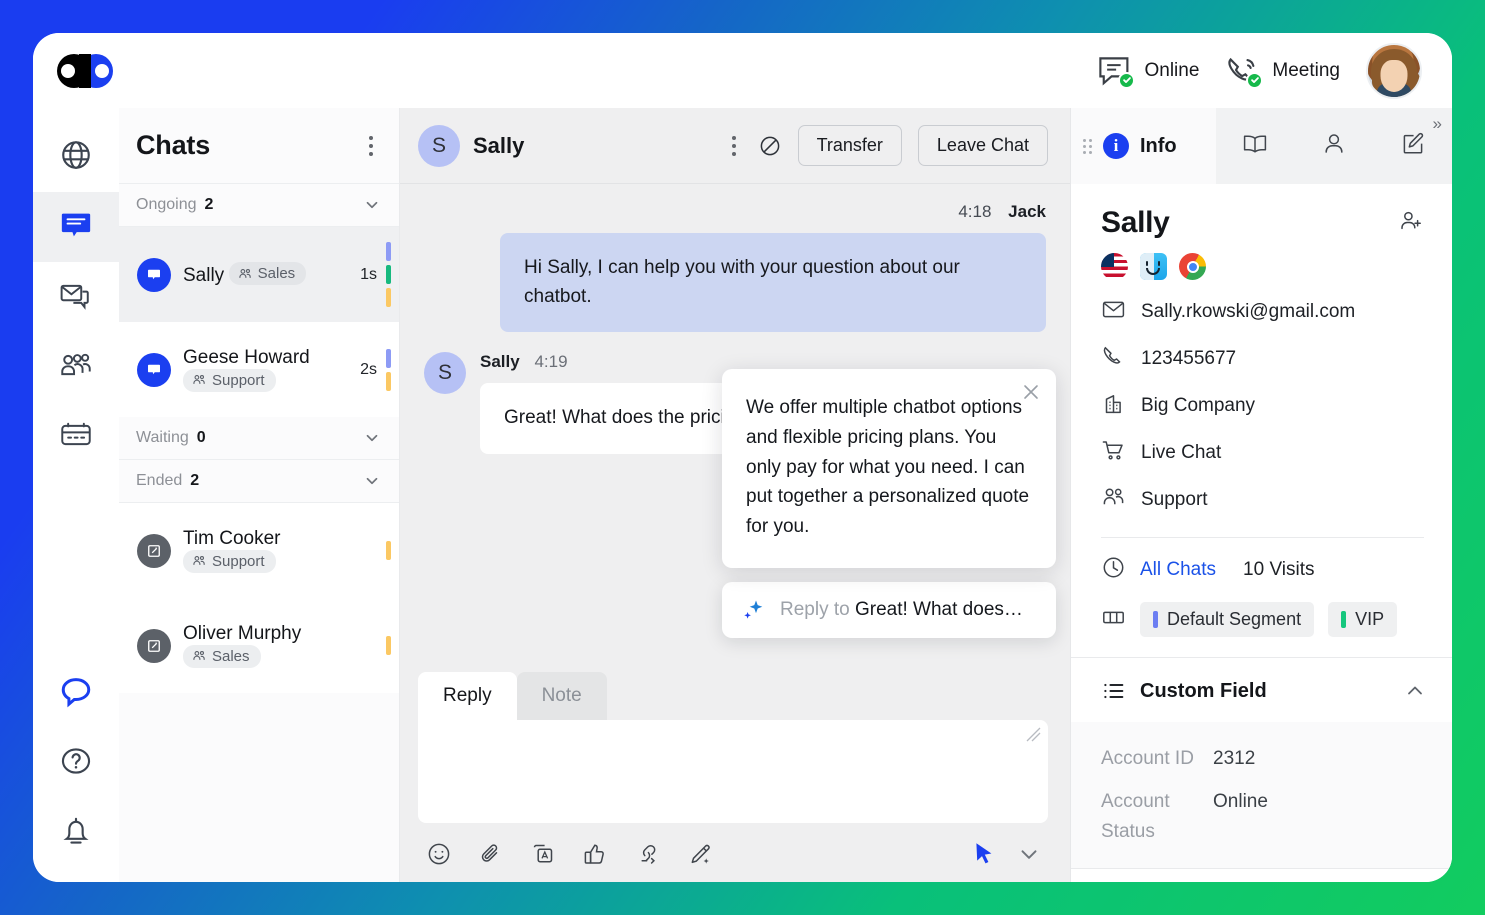 The width and height of the screenshot is (1485, 915). I want to click on chat-item-time: 1s, so click(368, 274).